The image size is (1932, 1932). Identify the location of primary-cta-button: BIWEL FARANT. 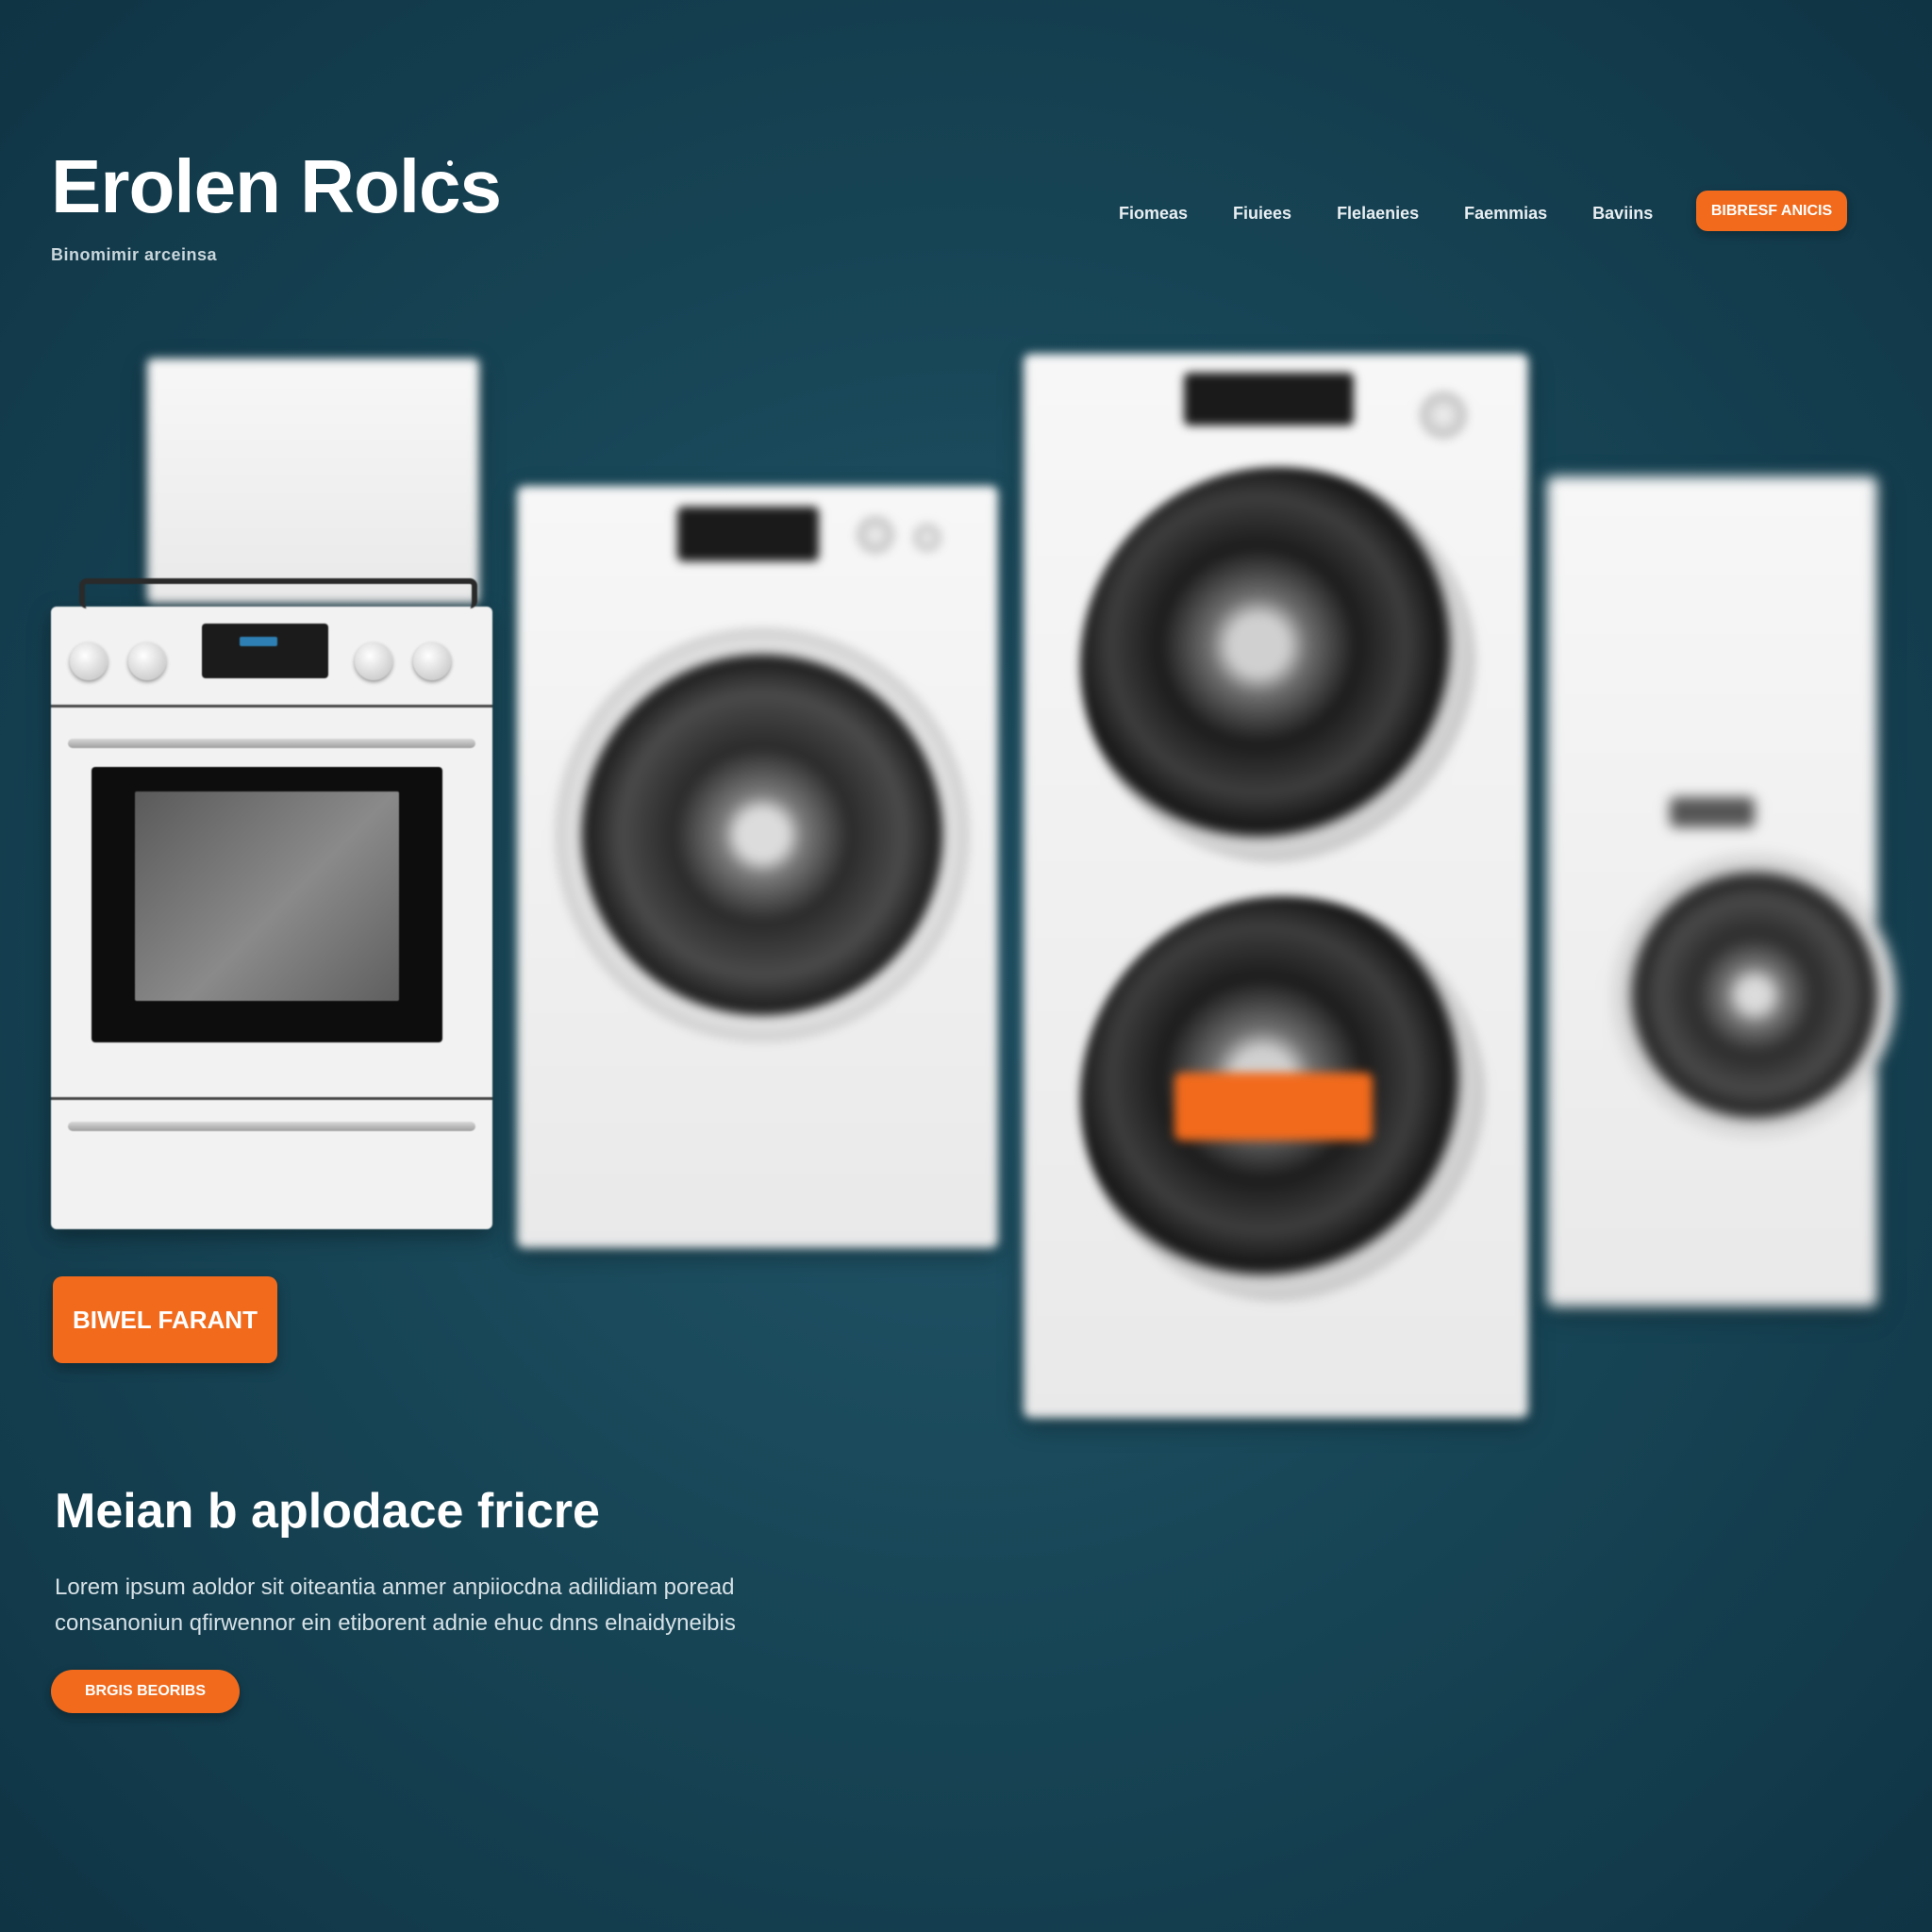
(165, 1319).